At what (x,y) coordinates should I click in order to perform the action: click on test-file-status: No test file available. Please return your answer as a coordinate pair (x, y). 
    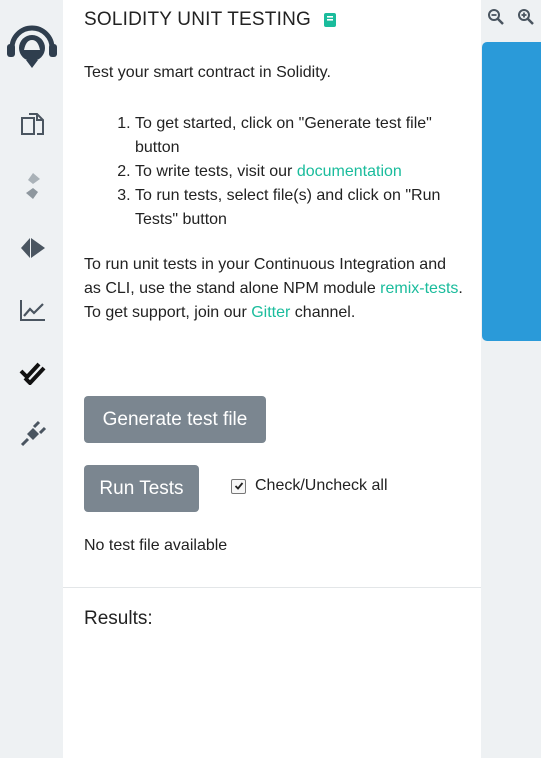
    Looking at the image, I should click on (156, 545).